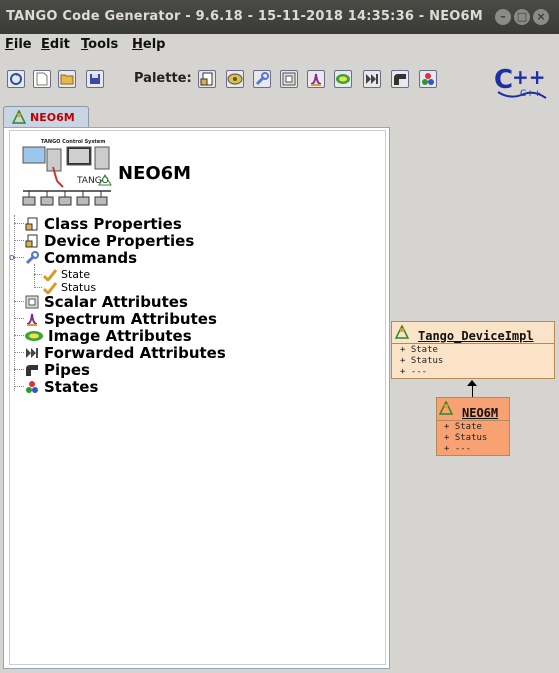 Image resolution: width=559 pixels, height=673 pixels. I want to click on tree-node-class-properties: Class Properties, so click(98, 224).